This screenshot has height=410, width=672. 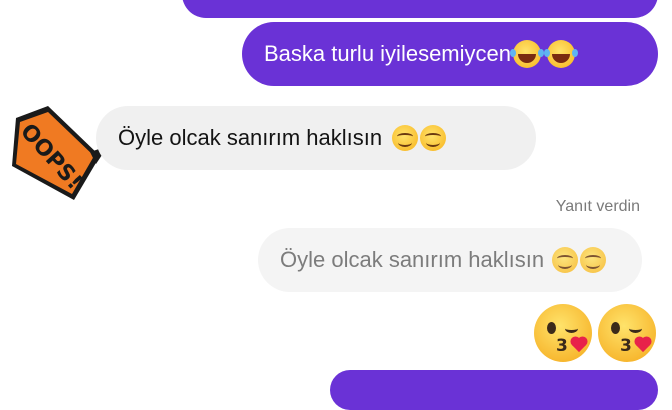 I want to click on quoted-text: Öyle olcak sanırım haklısın, so click(x=412, y=259).